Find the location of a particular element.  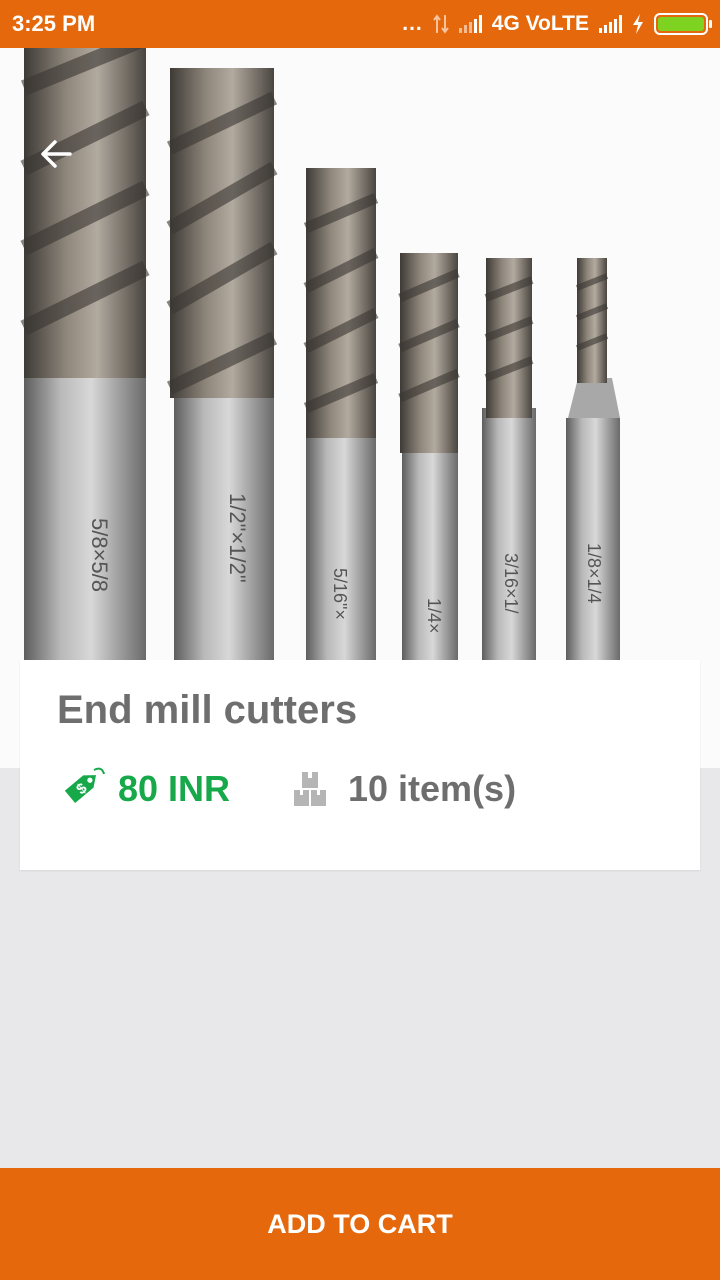

arrow-left-icon is located at coordinates (56, 154).